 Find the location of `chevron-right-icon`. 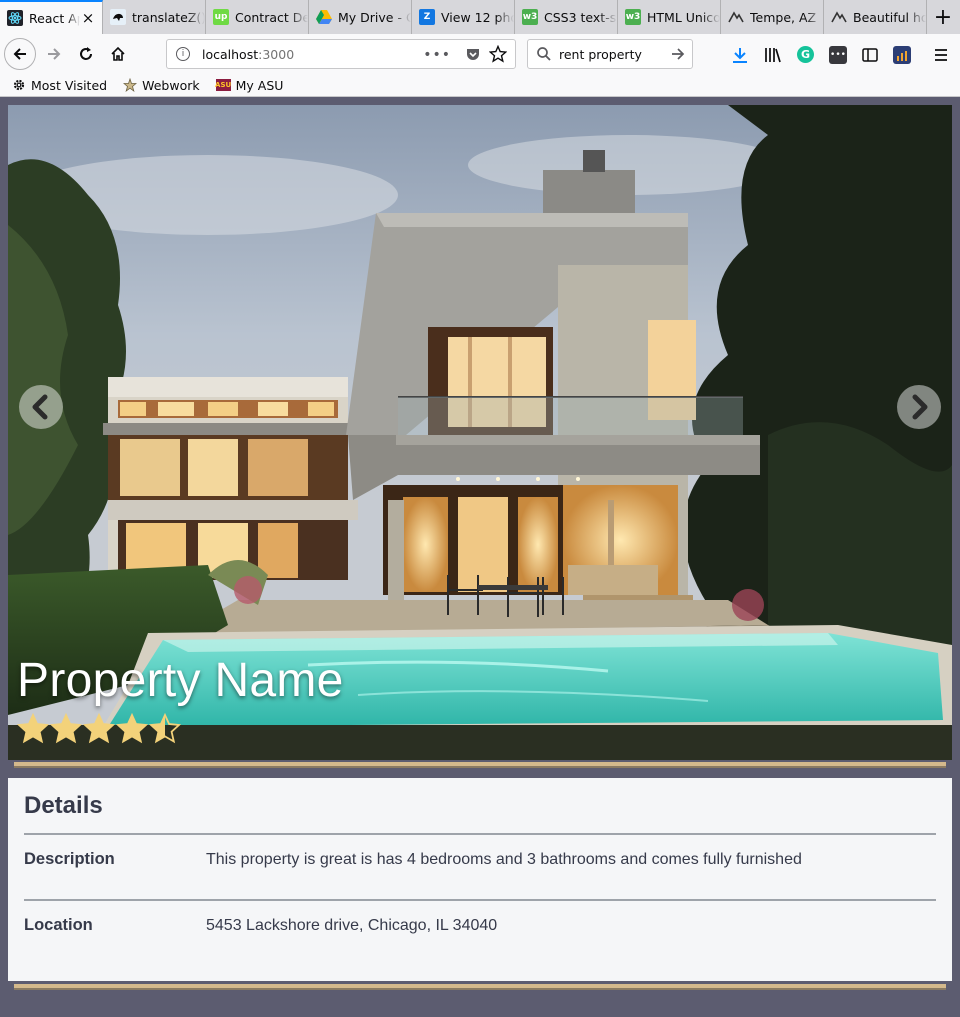

chevron-right-icon is located at coordinates (920, 407).